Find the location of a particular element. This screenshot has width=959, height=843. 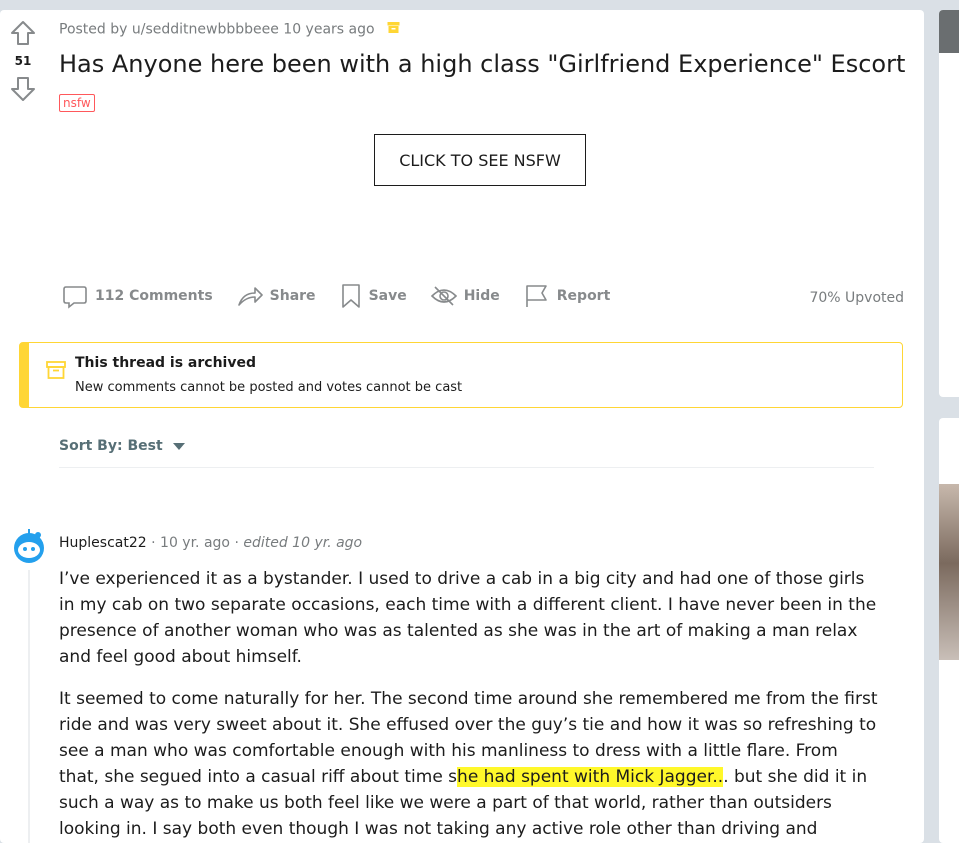

share-button: Share is located at coordinates (276, 296).